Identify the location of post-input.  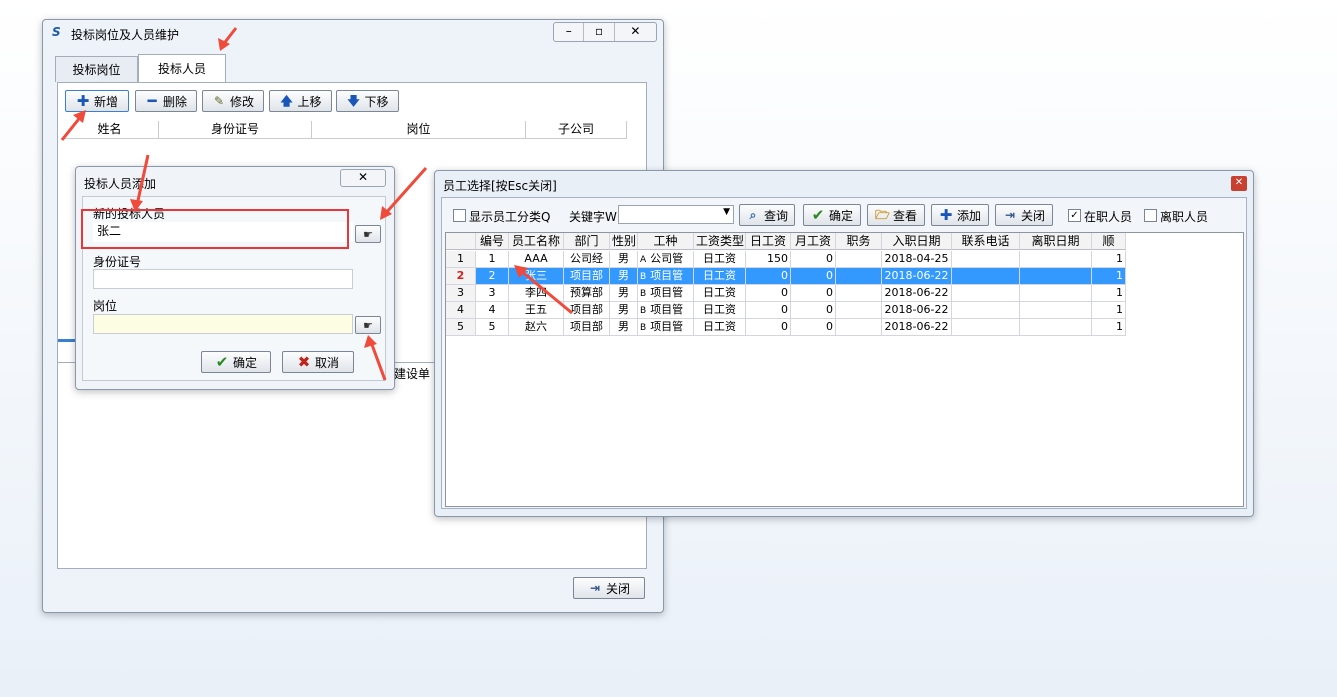
(223, 324).